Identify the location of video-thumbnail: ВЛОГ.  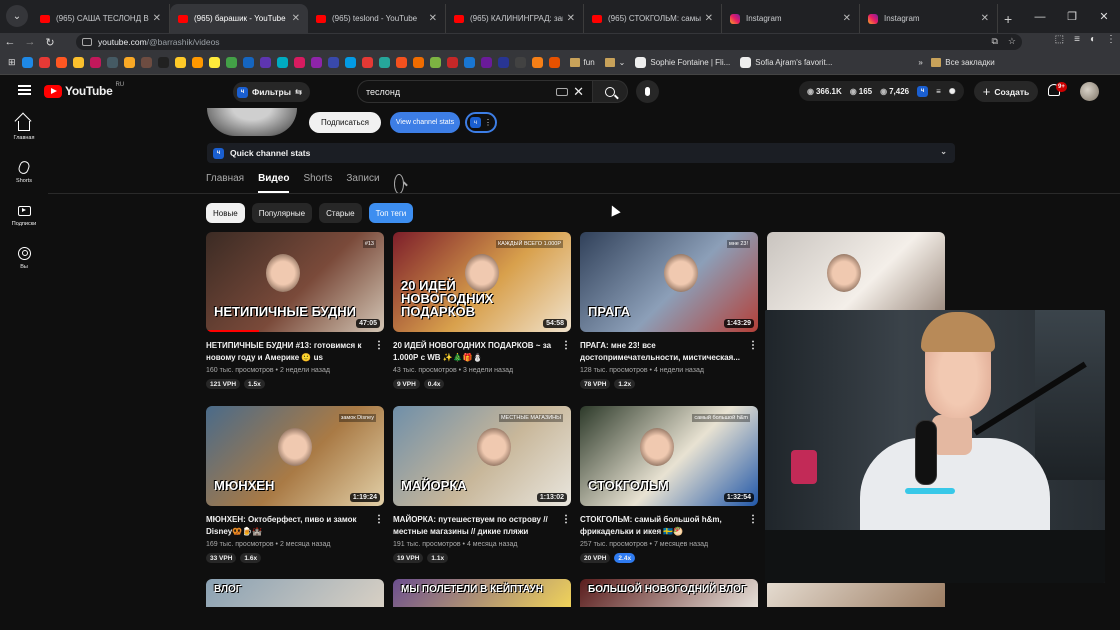
(295, 593).